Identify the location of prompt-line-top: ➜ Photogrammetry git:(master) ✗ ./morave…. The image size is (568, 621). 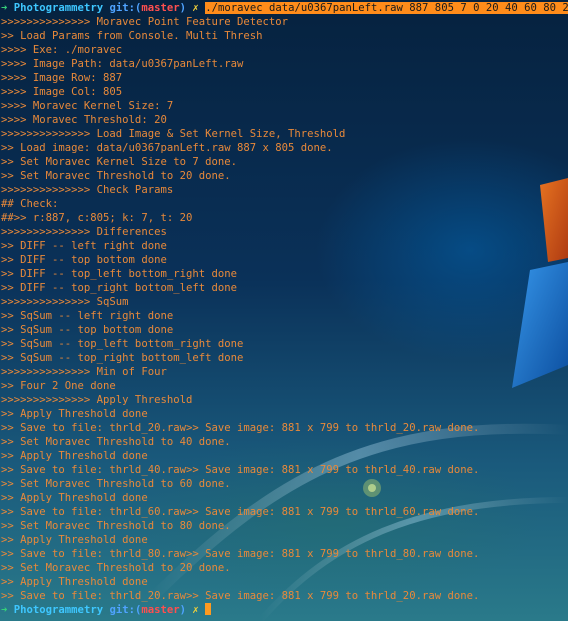
(284, 8).